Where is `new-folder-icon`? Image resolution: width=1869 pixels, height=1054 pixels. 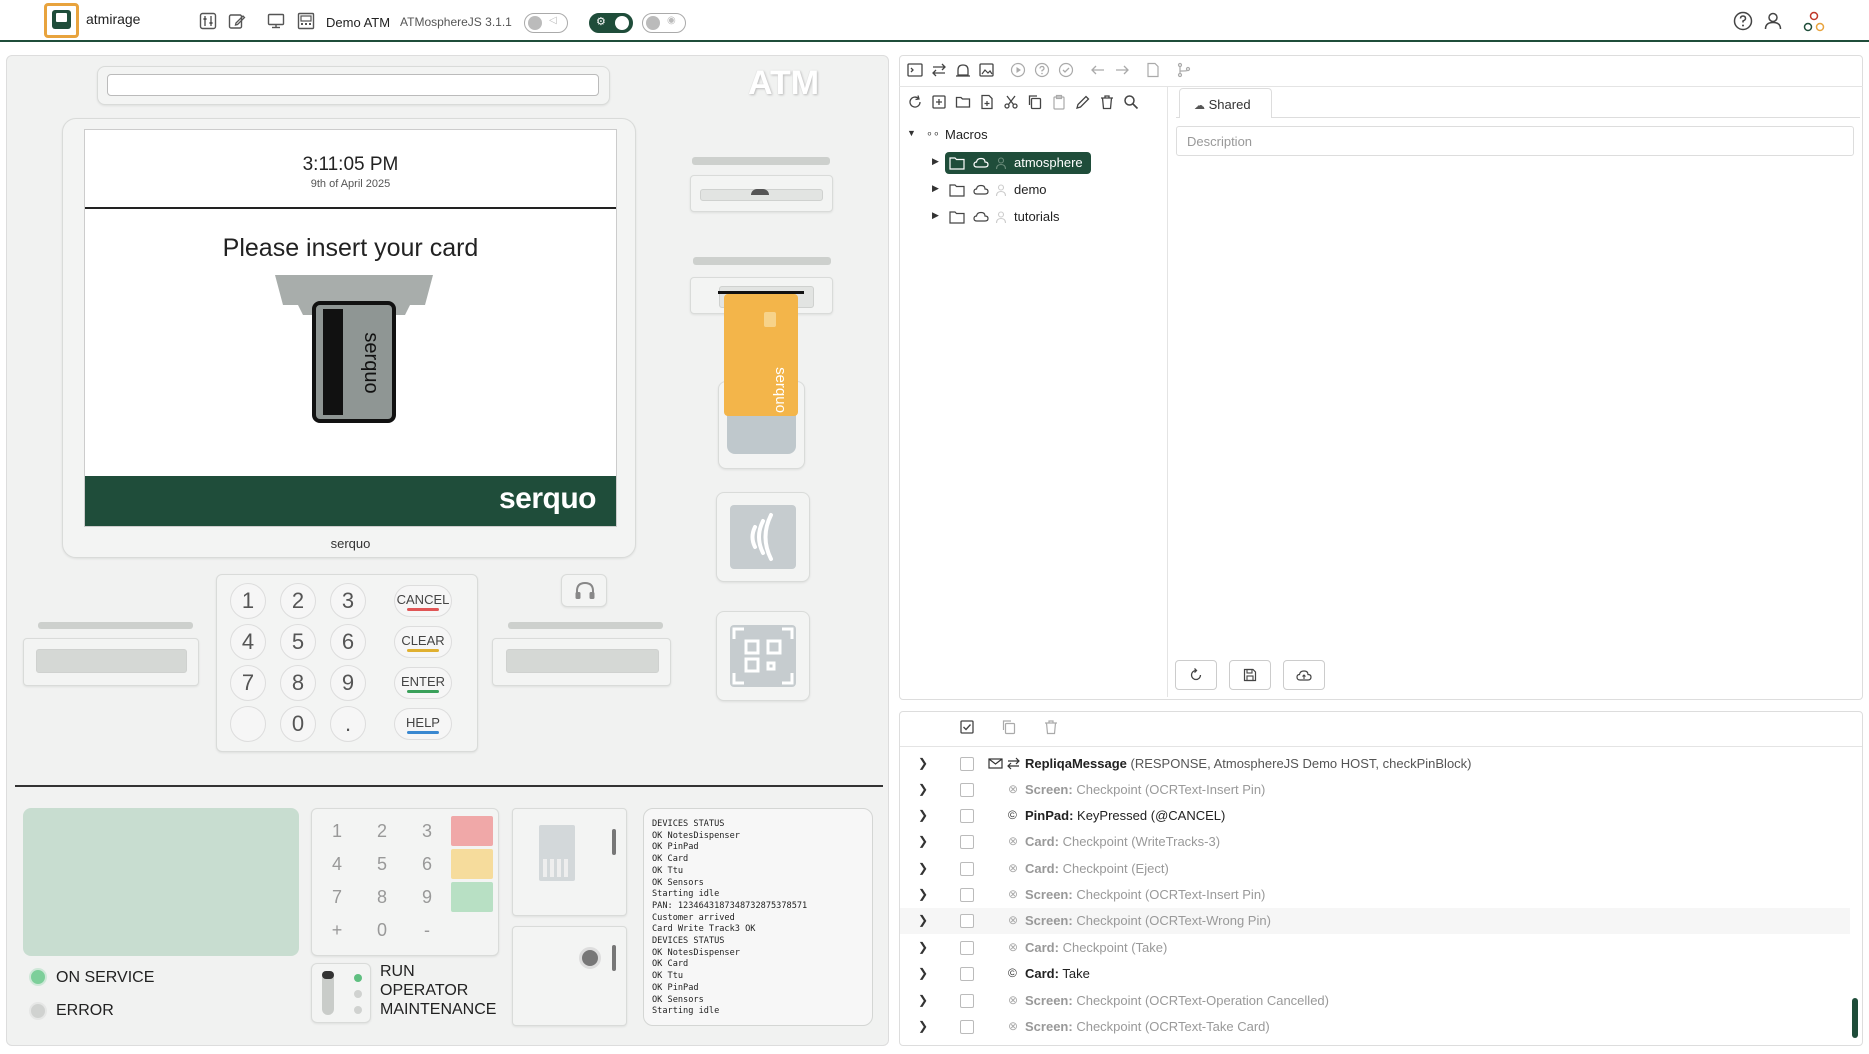
new-folder-icon is located at coordinates (963, 102).